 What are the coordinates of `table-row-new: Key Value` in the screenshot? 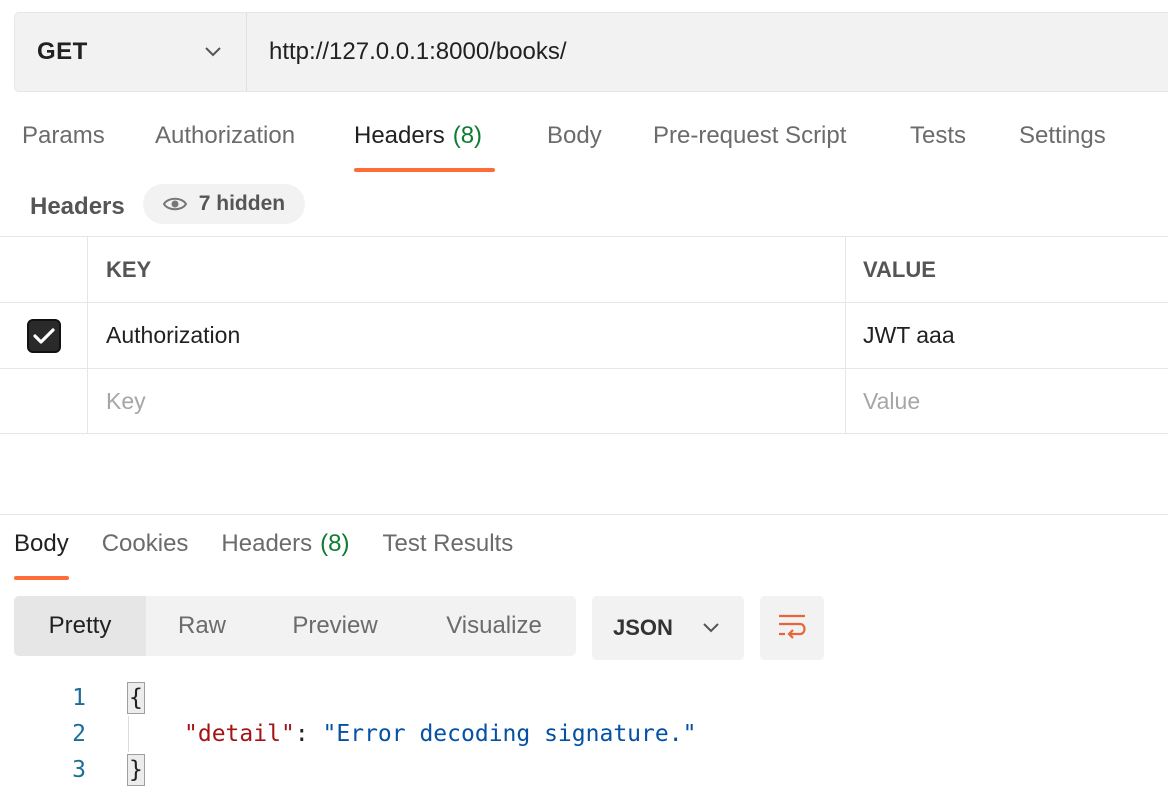 It's located at (584, 401).